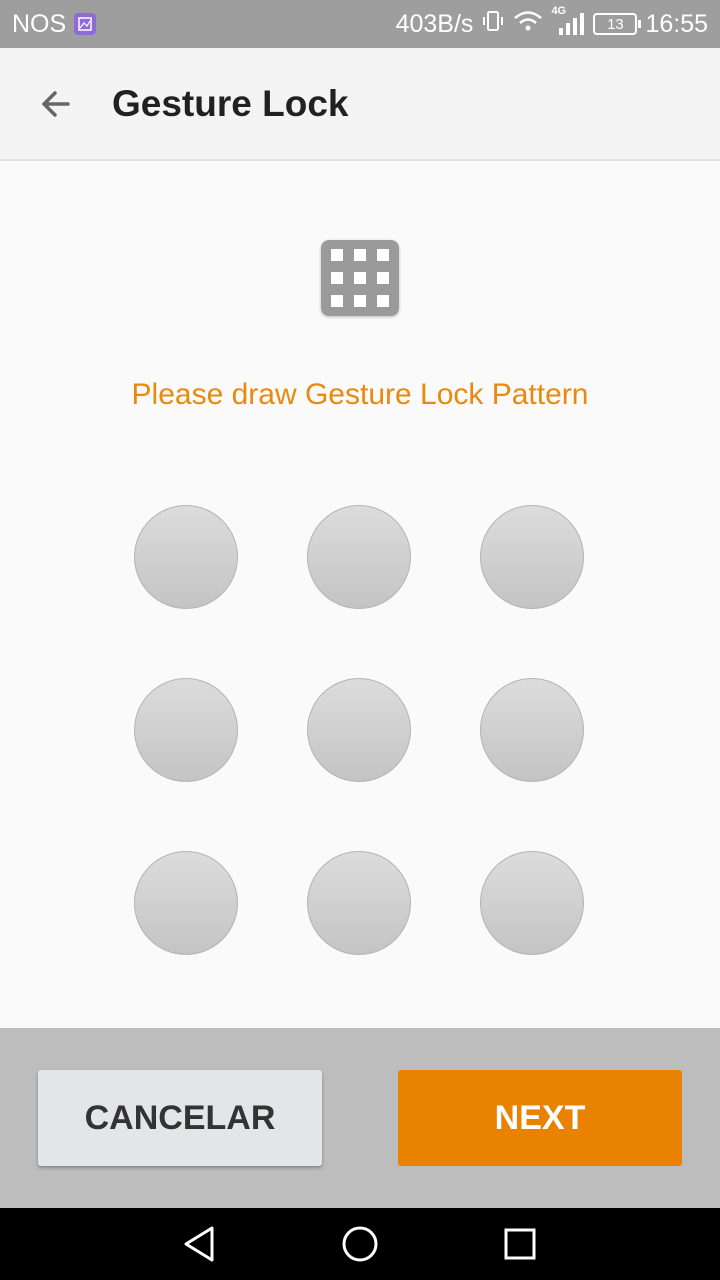  Describe the element at coordinates (676, 23) in the screenshot. I see `clock: 16:55` at that location.